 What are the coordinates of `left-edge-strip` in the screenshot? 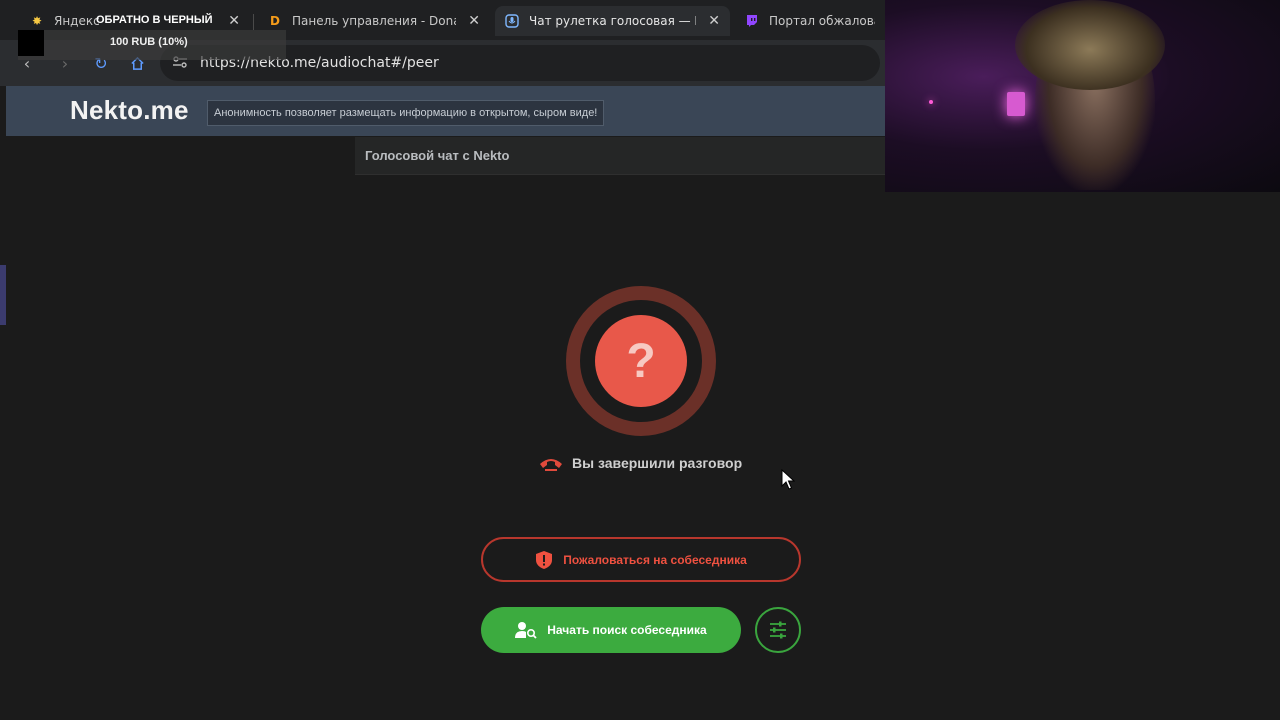 It's located at (3, 295).